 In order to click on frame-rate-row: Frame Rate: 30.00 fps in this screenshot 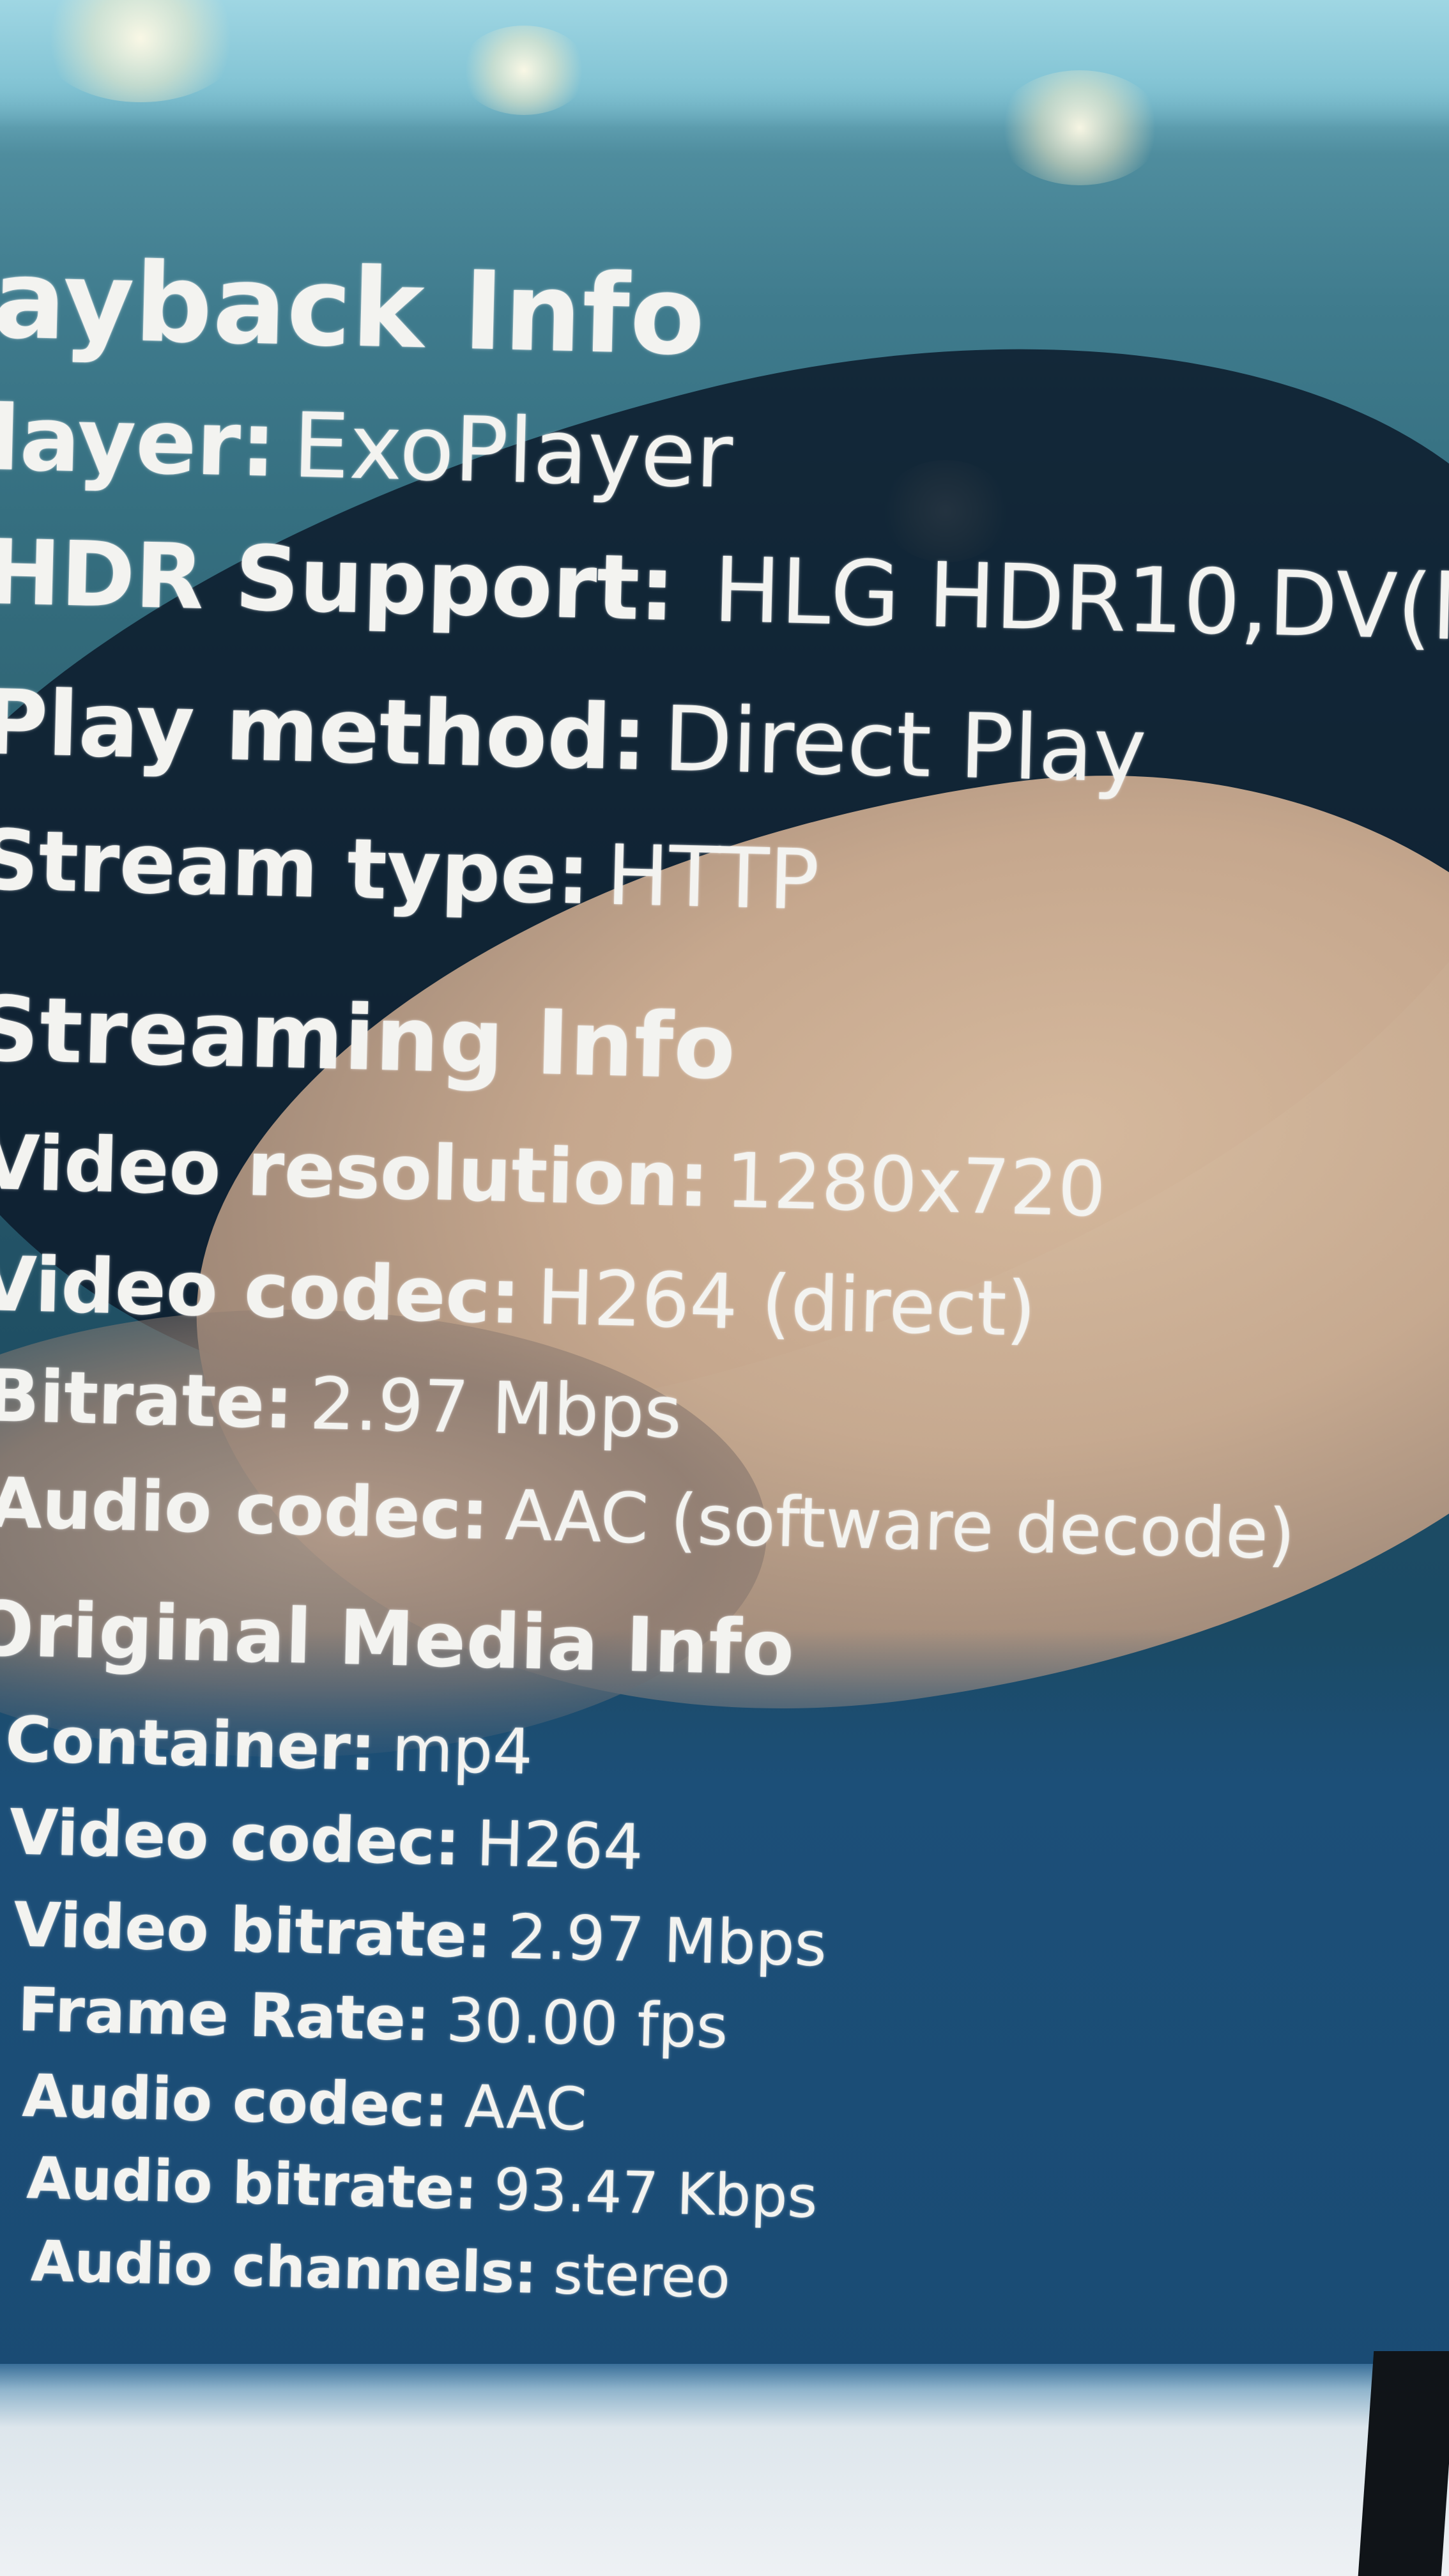, I will do `click(373, 2018)`.